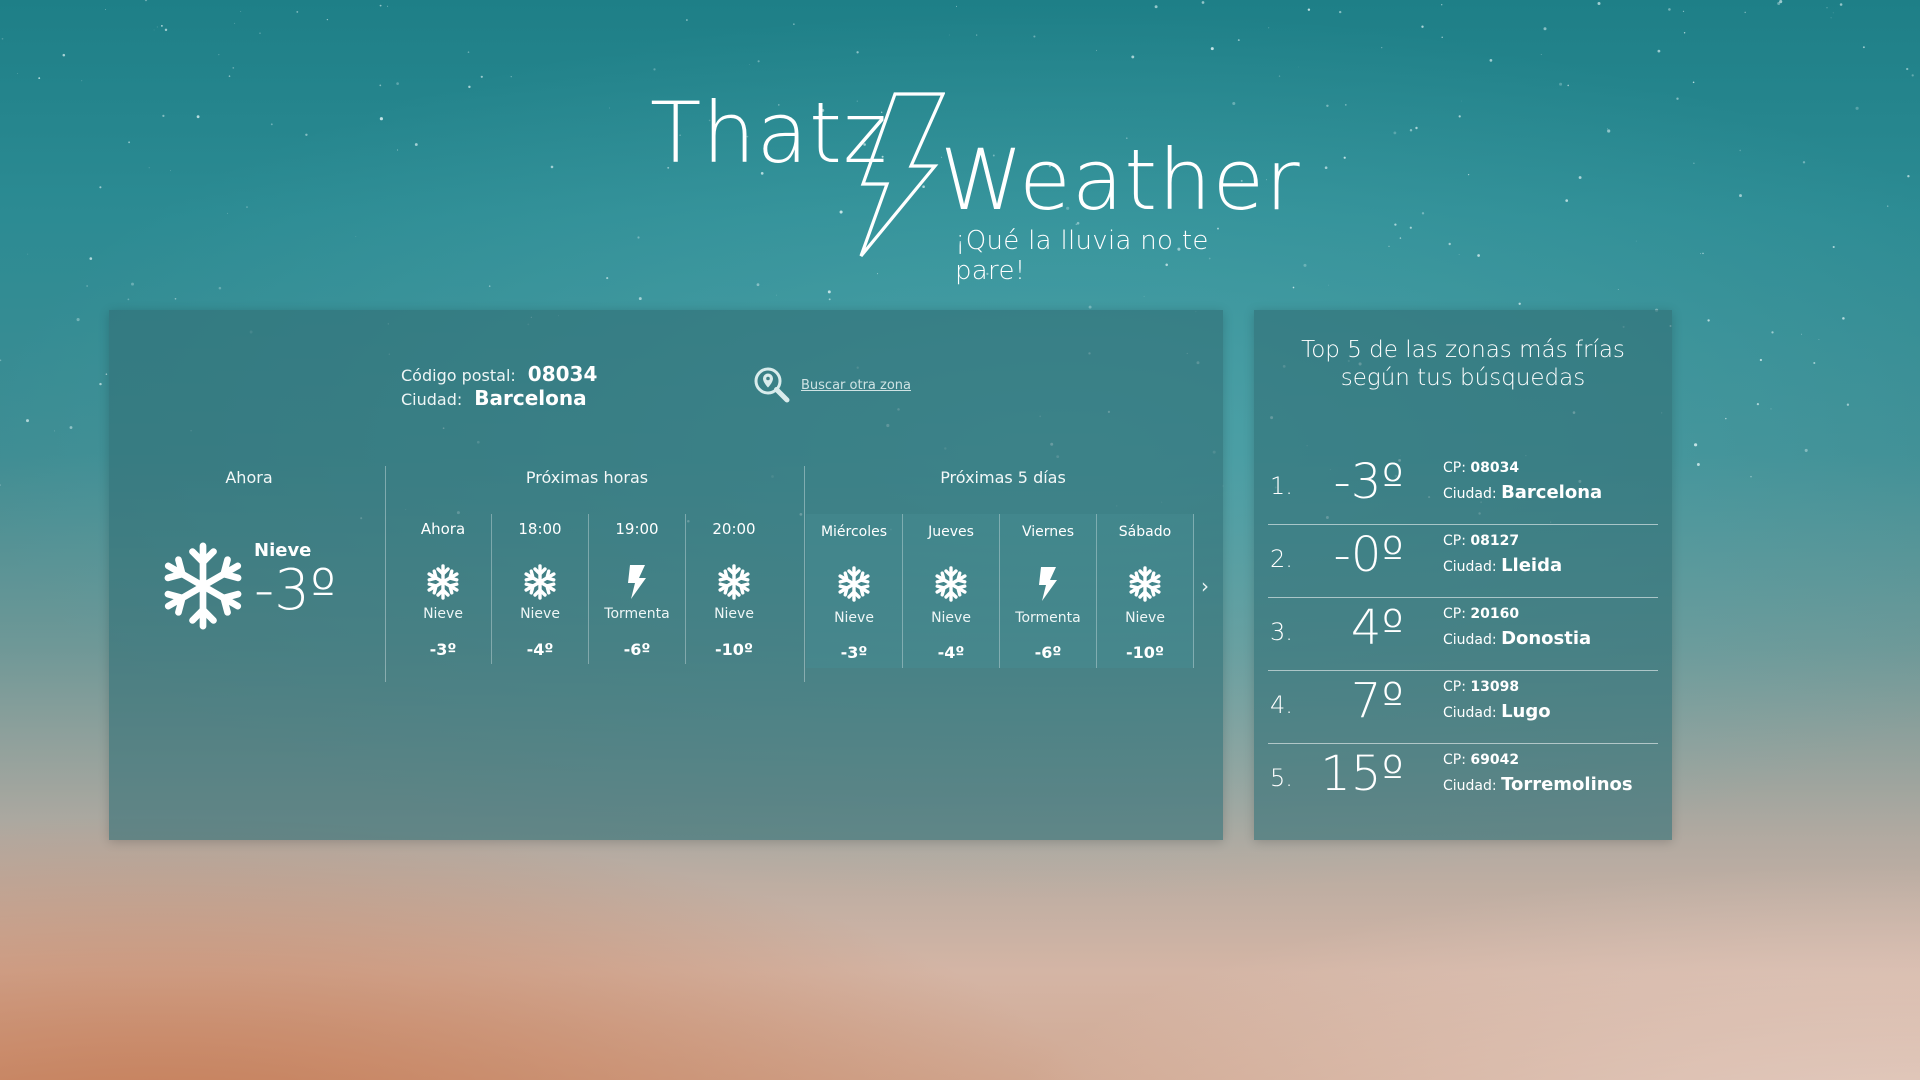 This screenshot has height=1080, width=1920. What do you see at coordinates (637, 614) in the screenshot?
I see `hour-description: Tormenta` at bounding box center [637, 614].